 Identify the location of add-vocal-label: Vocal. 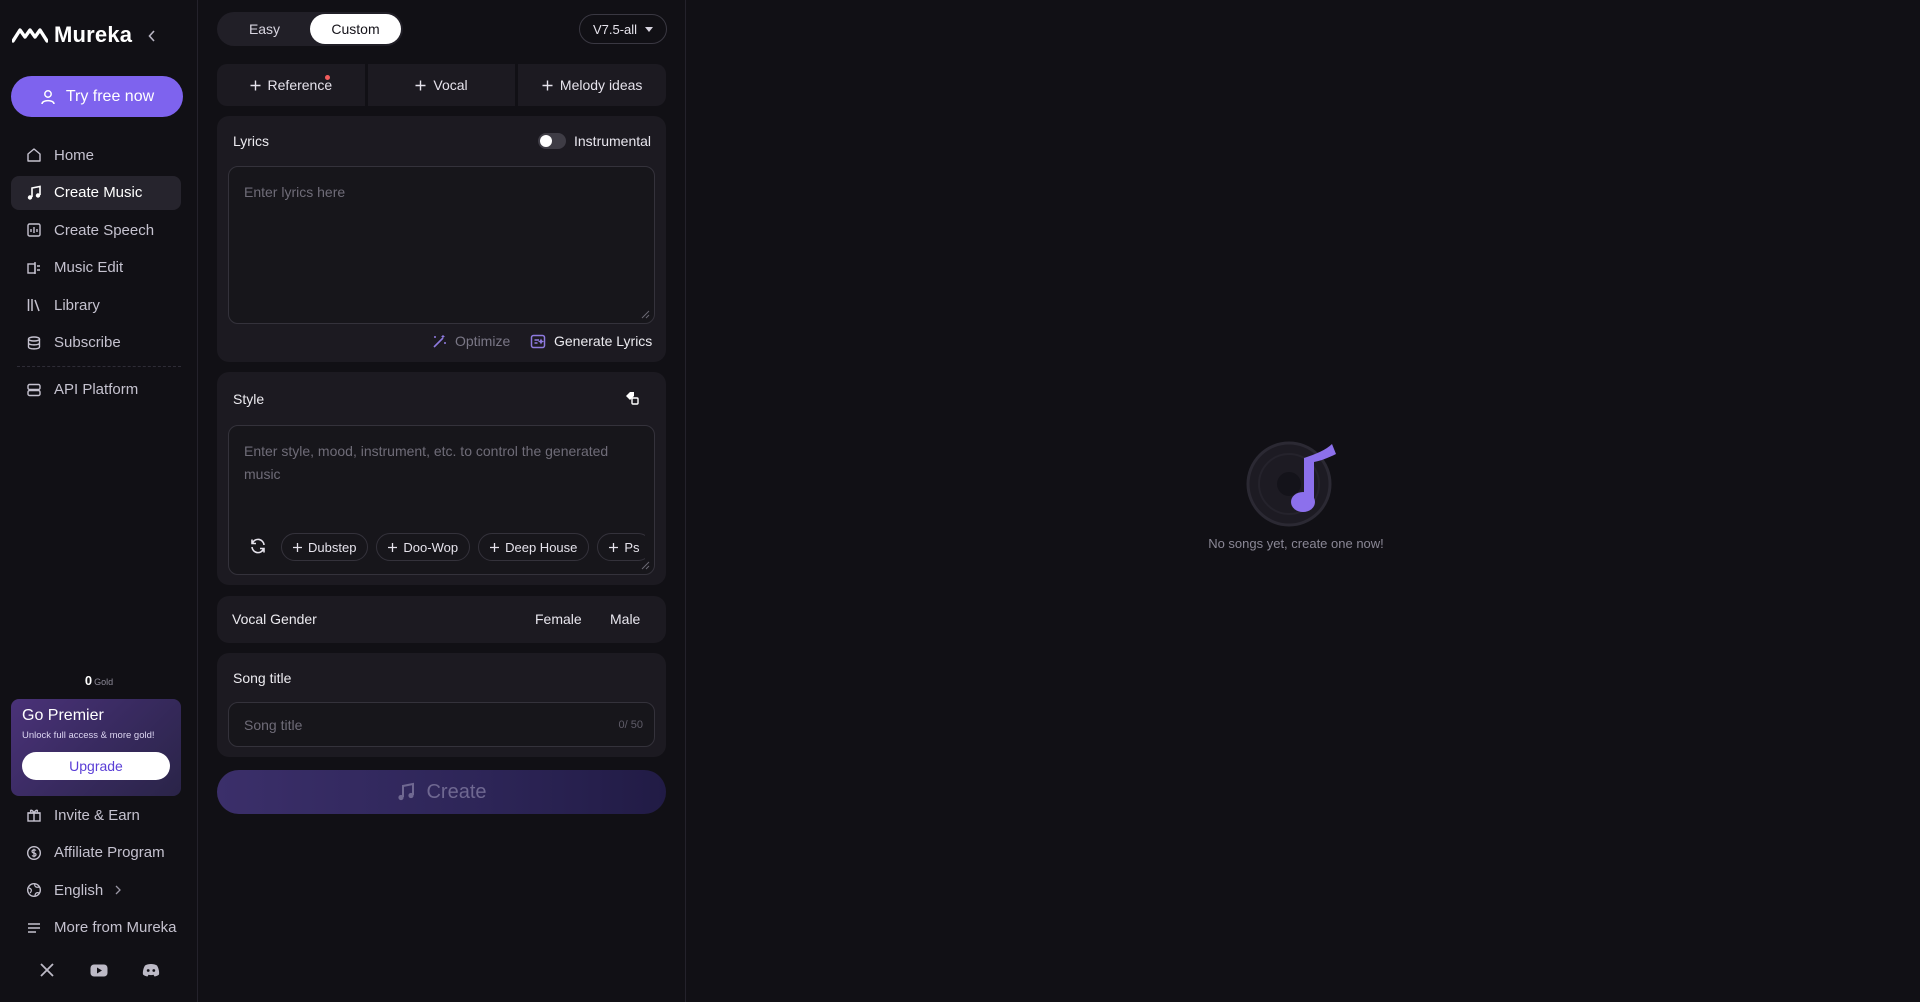
(450, 85).